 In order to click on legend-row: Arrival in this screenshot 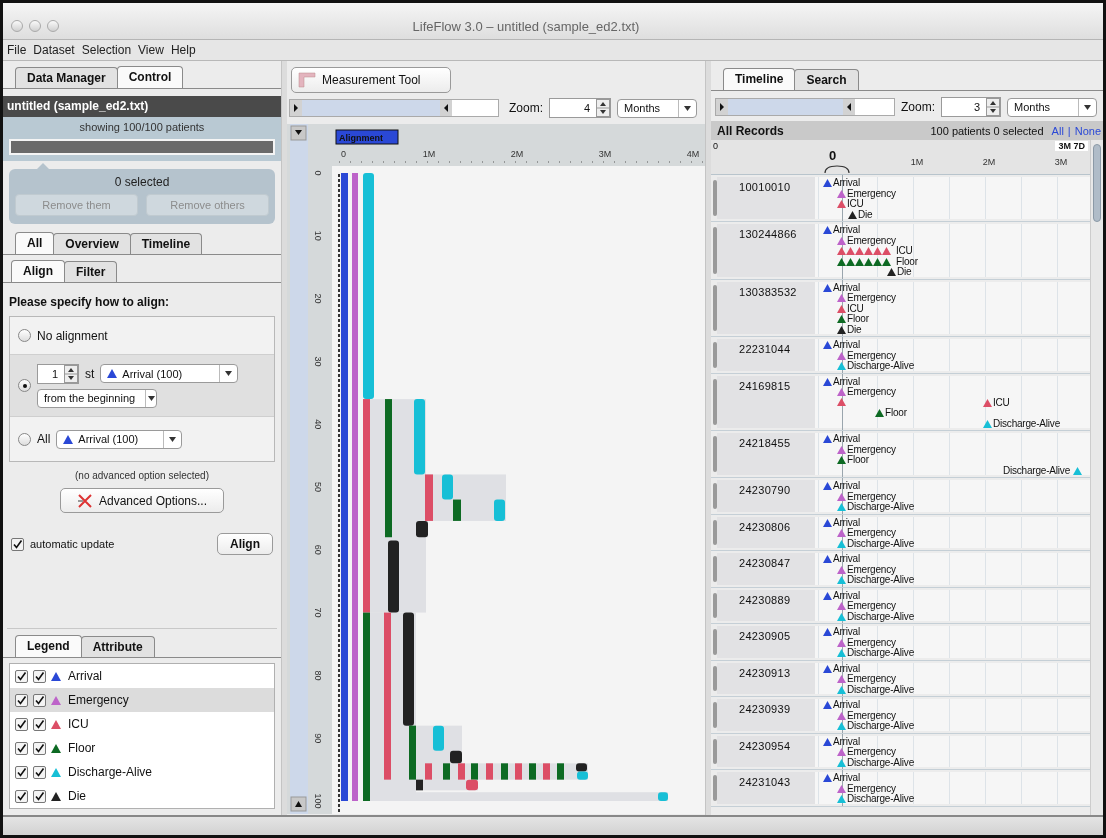, I will do `click(142, 676)`.